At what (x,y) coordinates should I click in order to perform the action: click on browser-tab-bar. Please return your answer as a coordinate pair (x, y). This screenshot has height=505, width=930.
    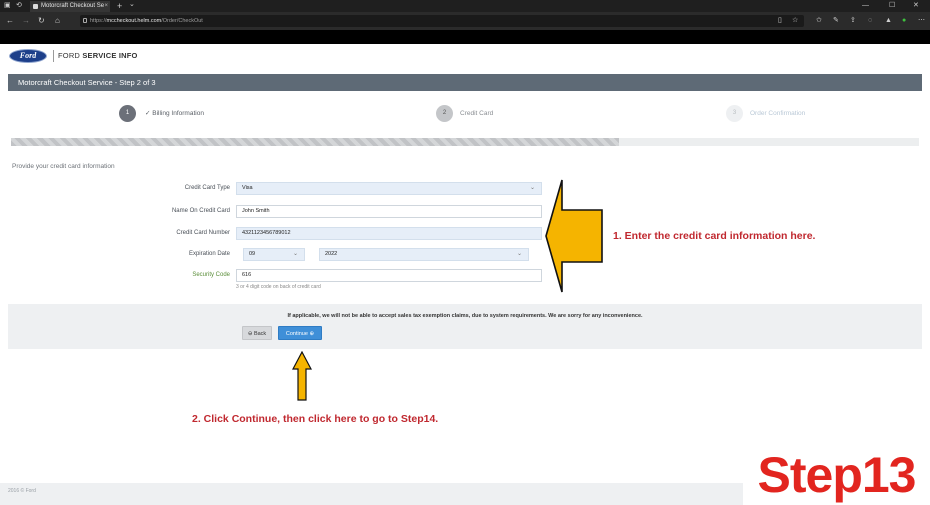
    Looking at the image, I should click on (465, 6).